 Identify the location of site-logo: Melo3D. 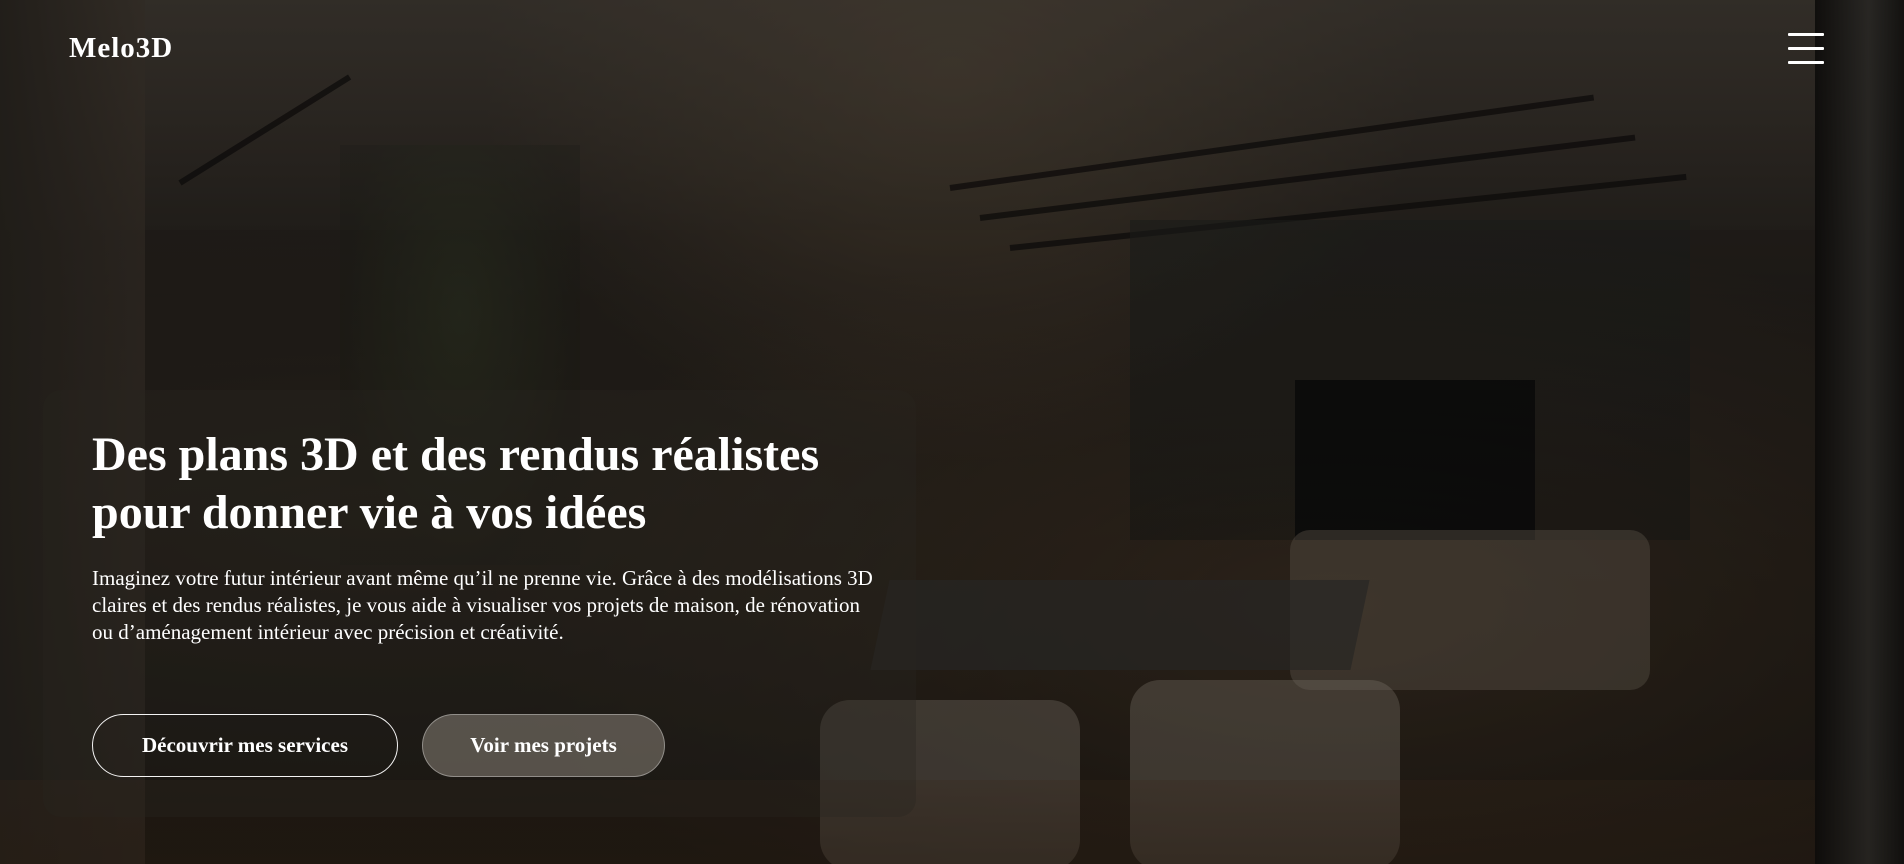
(121, 48).